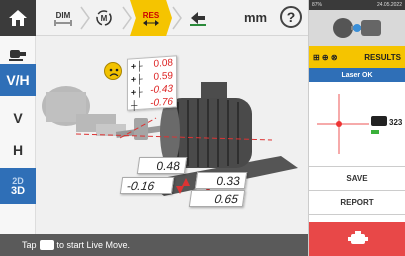  I want to click on date-display: 24.05.2022, so click(389, 5).